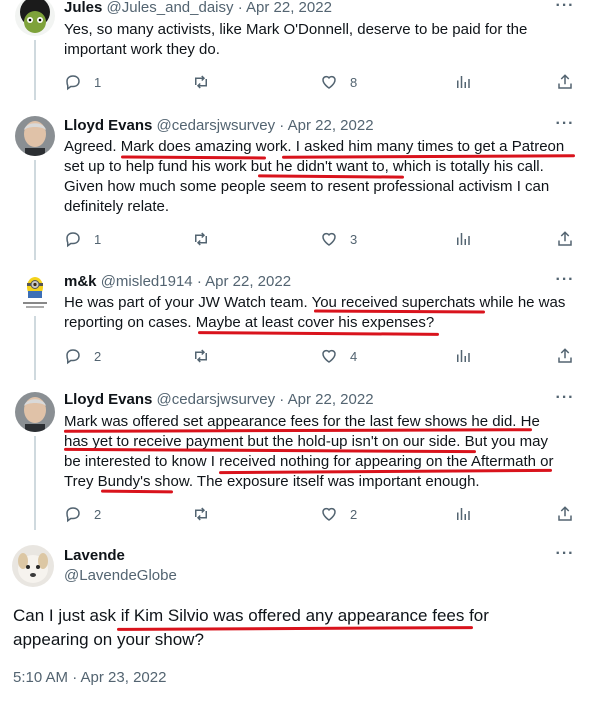 This screenshot has width=589, height=707. What do you see at coordinates (338, 239) in the screenshot?
I see `like-button: 3` at bounding box center [338, 239].